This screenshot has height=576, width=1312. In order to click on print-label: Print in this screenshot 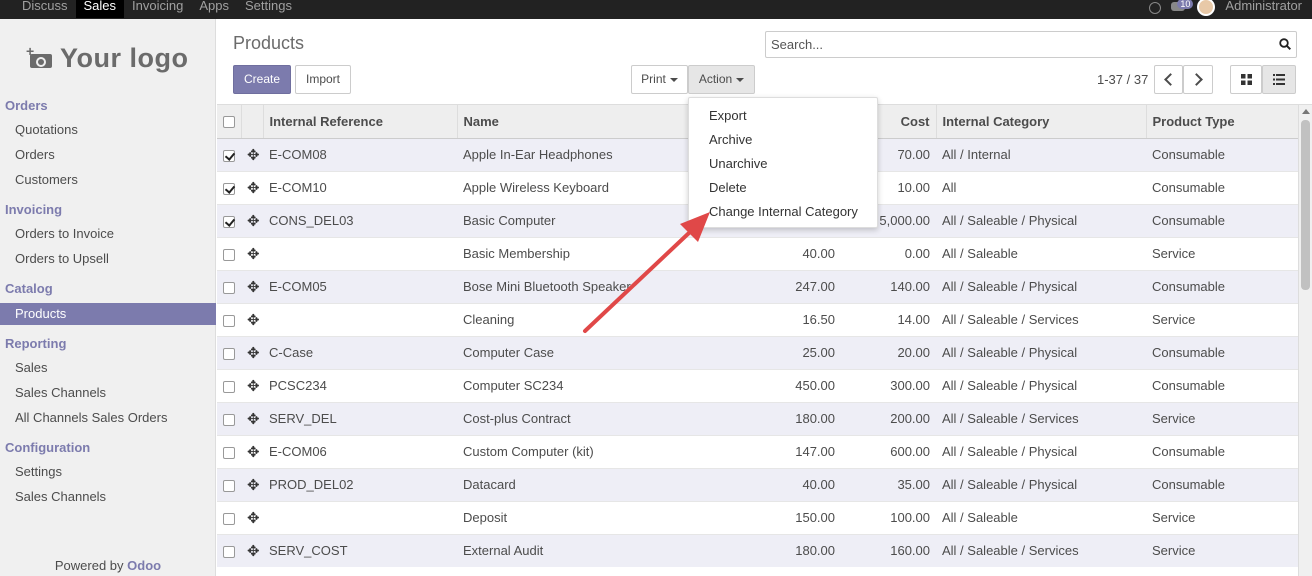, I will do `click(653, 79)`.